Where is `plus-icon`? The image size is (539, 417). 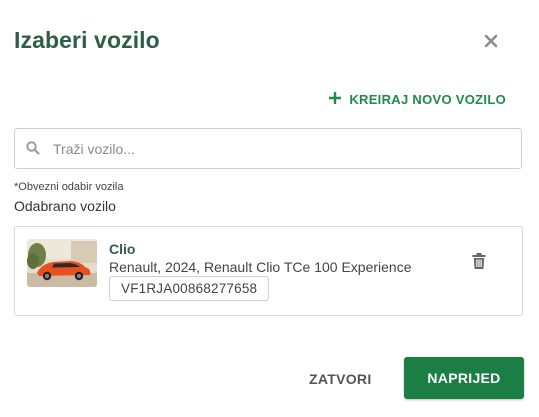
plus-icon is located at coordinates (335, 99).